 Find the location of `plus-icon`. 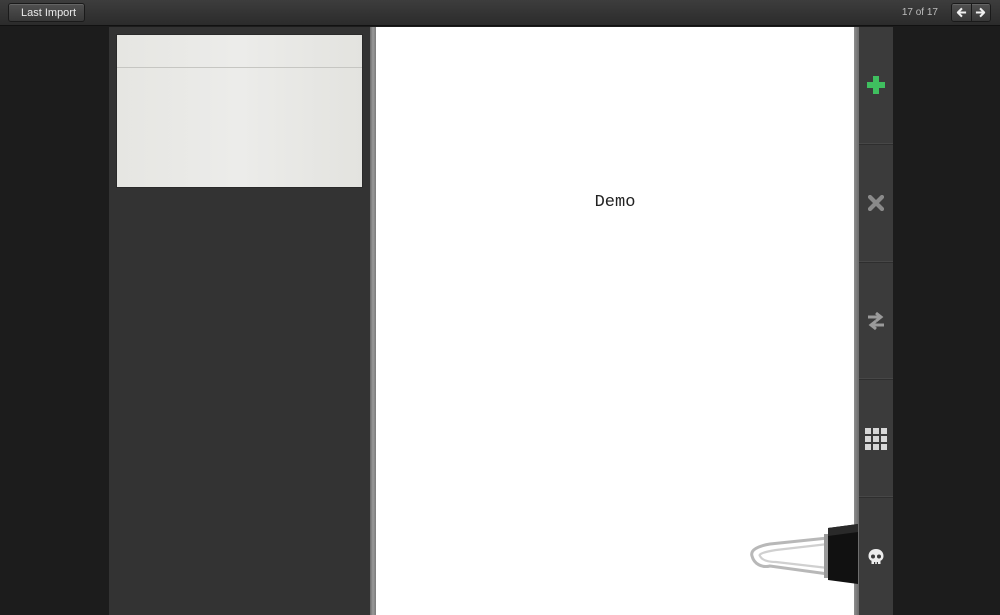

plus-icon is located at coordinates (876, 85).